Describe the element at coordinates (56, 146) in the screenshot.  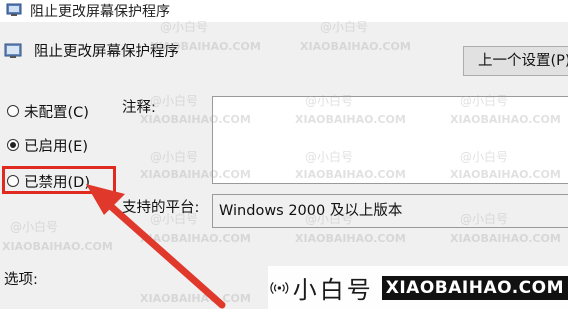
I see `radio-label-enabled: 已启用(E)` at that location.